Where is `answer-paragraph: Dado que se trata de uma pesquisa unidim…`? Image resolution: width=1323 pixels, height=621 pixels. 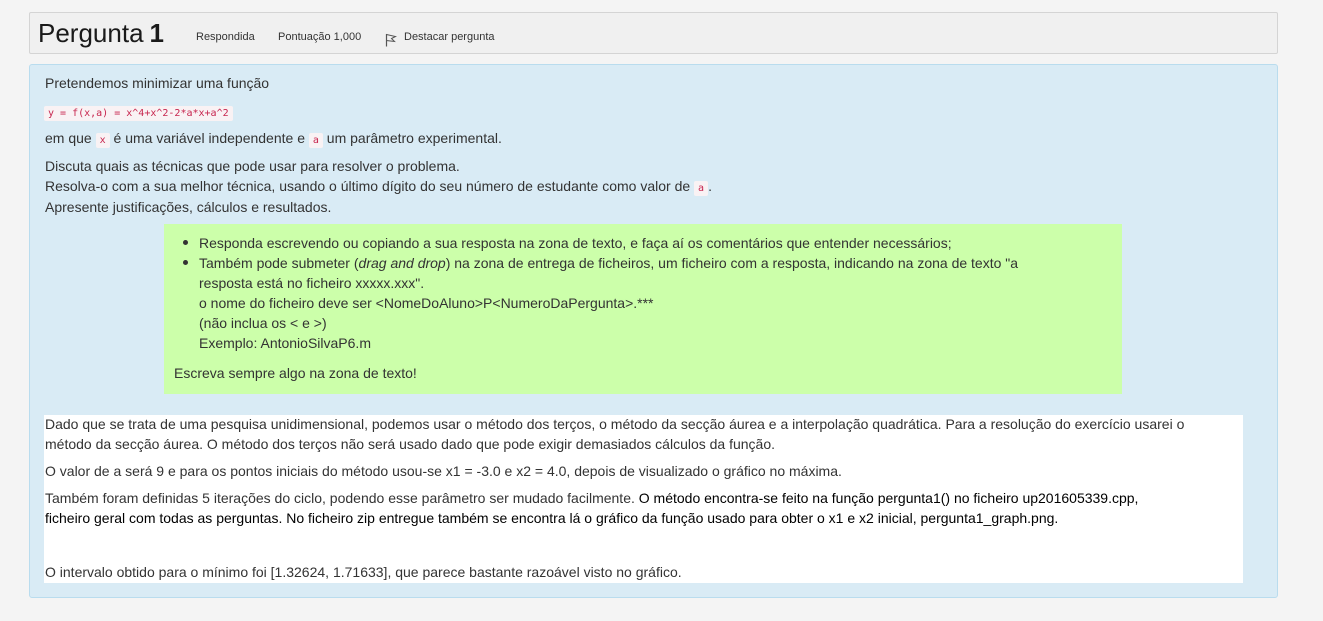
answer-paragraph: Dado que se trata de uma pesquisa unidim… is located at coordinates (615, 424).